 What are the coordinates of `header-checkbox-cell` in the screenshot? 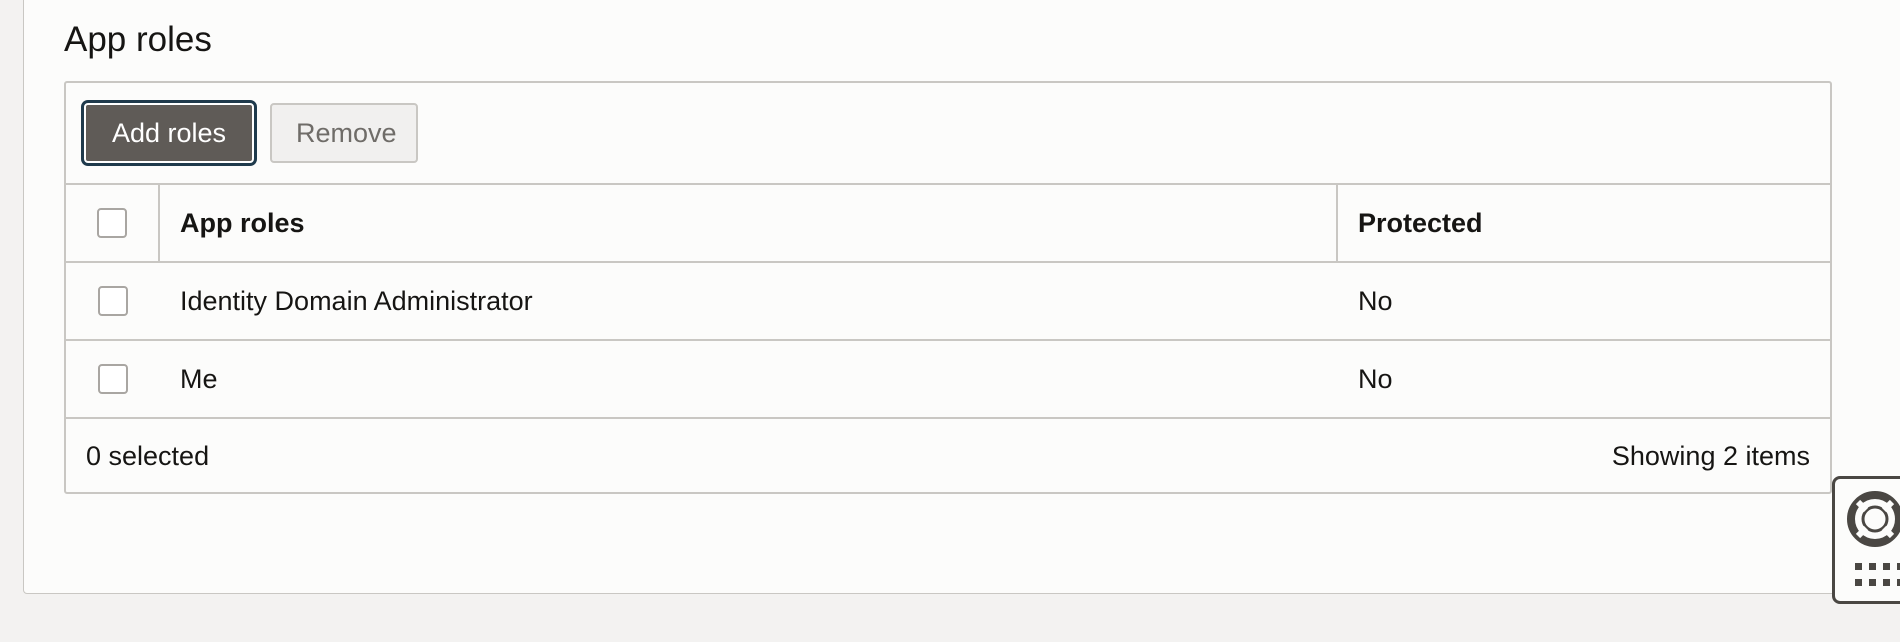 It's located at (113, 223).